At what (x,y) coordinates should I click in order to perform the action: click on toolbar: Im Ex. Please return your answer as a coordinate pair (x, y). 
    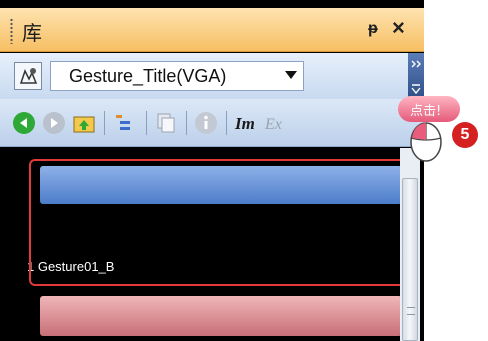
    Looking at the image, I should click on (212, 123).